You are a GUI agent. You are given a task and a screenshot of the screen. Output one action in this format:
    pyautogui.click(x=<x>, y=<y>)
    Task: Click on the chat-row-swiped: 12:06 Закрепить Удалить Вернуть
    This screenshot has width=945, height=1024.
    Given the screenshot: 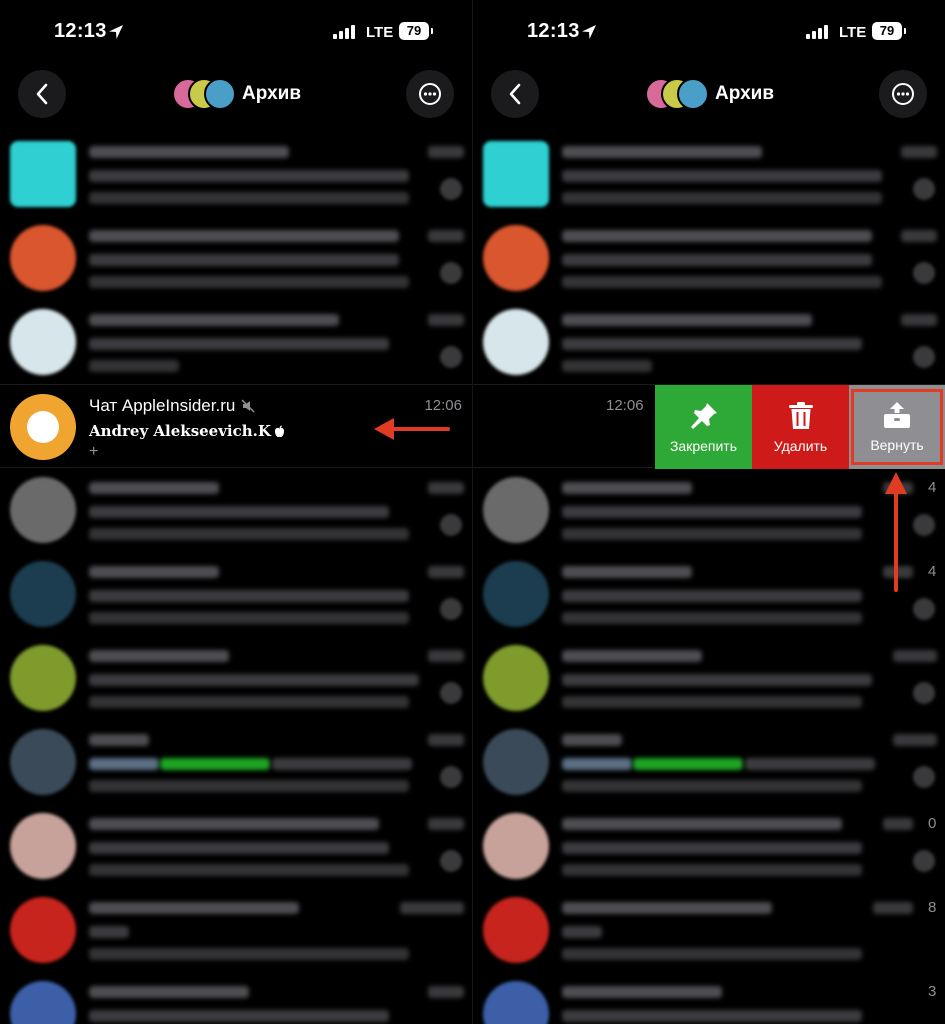 What is the action you would take?
    pyautogui.click(x=709, y=426)
    